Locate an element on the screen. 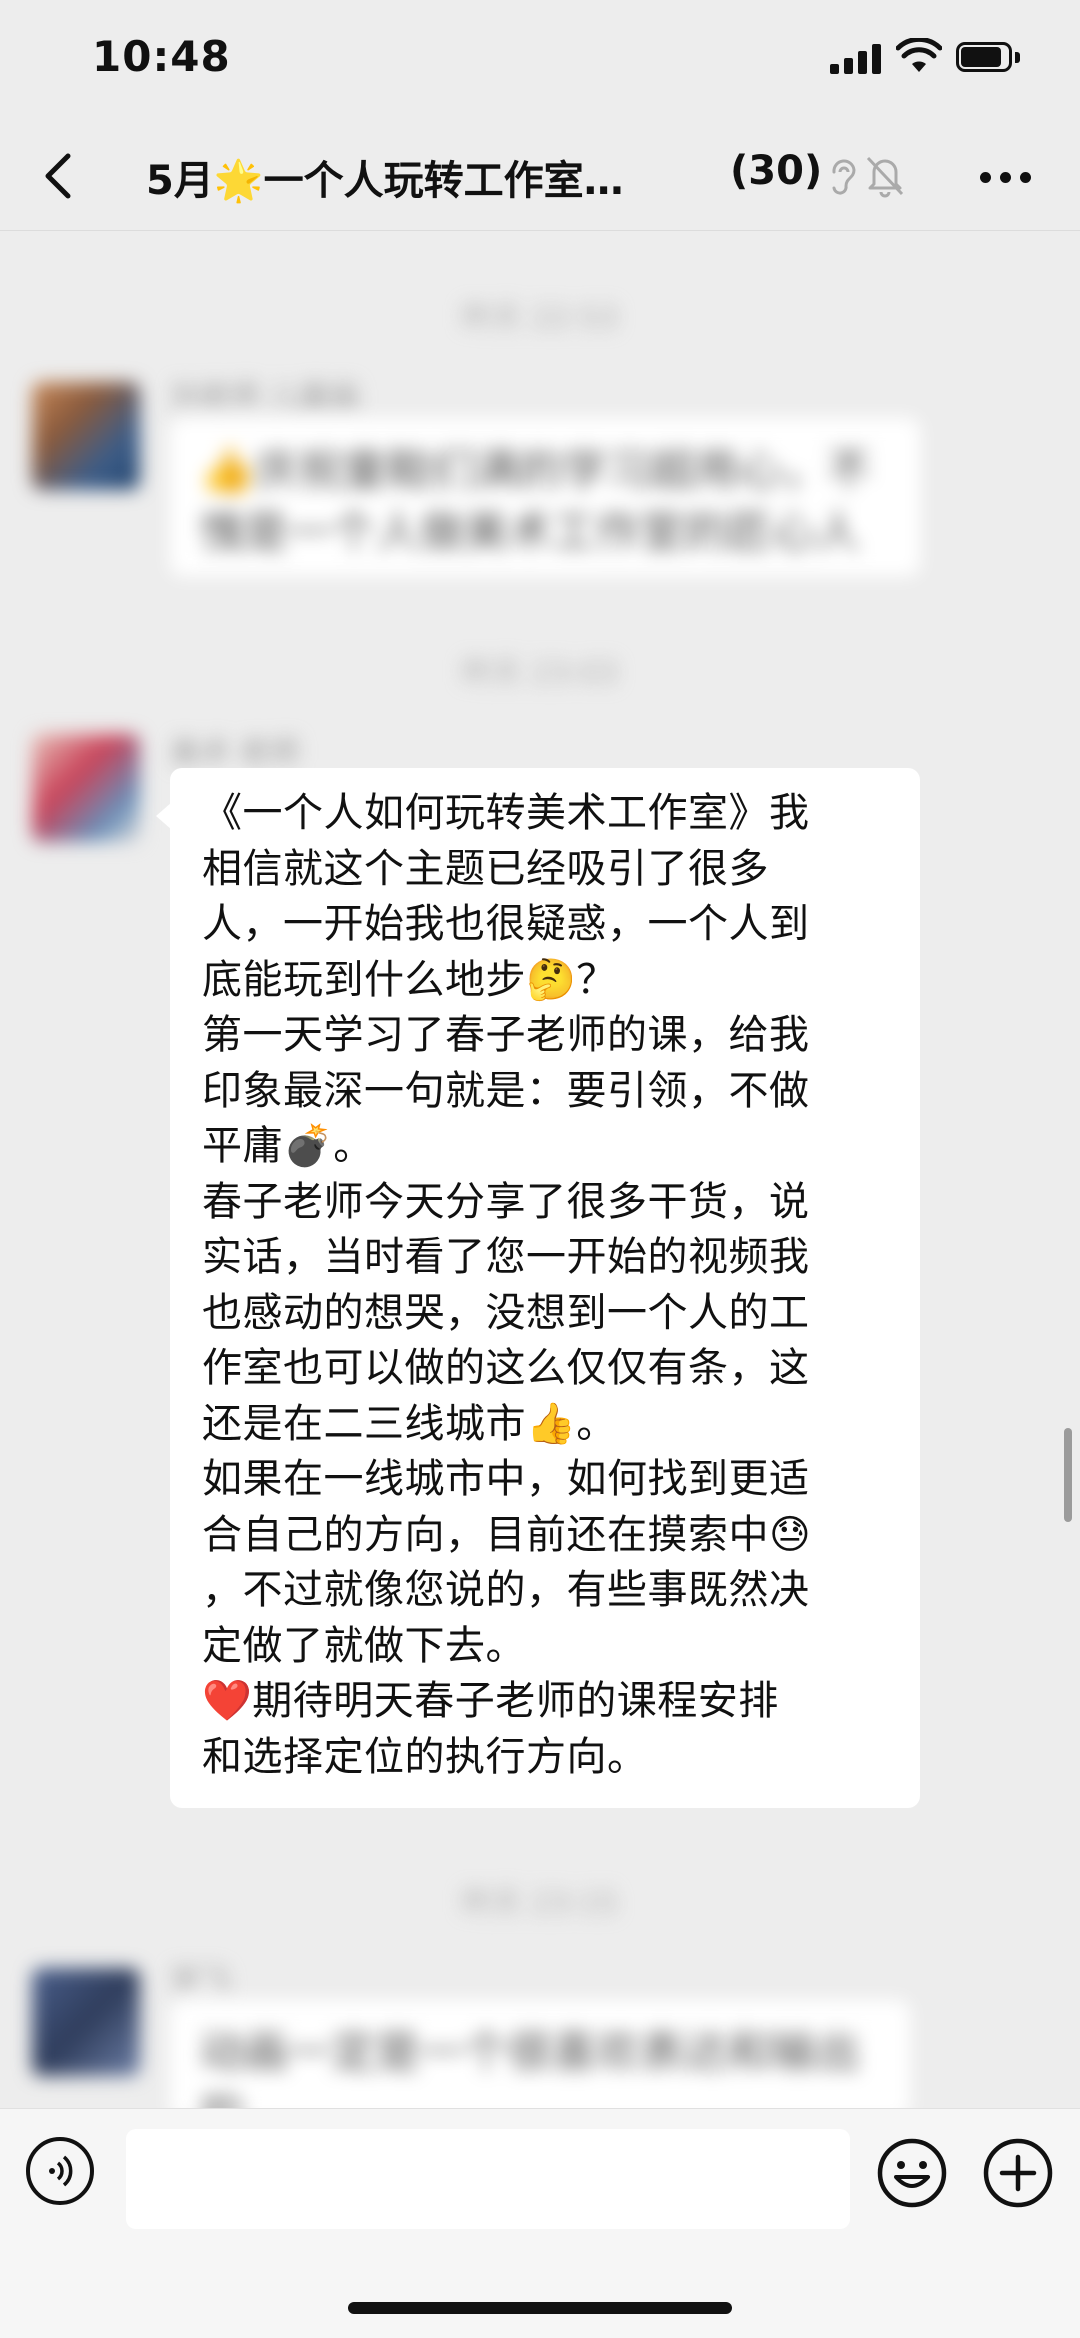  message-line: ❤️期待明天春子老师的课程安排 is located at coordinates (490, 1701).